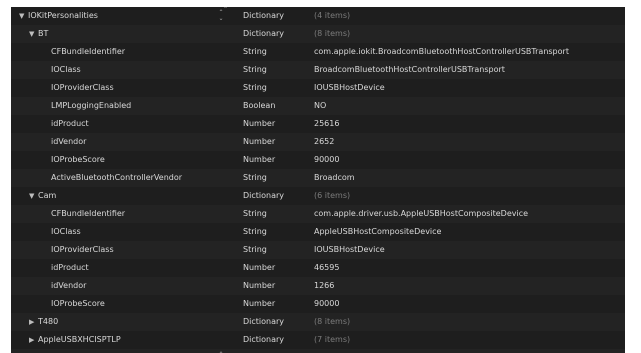 The image size is (641, 353). I want to click on key-cell: ▶ T480, so click(120, 322).